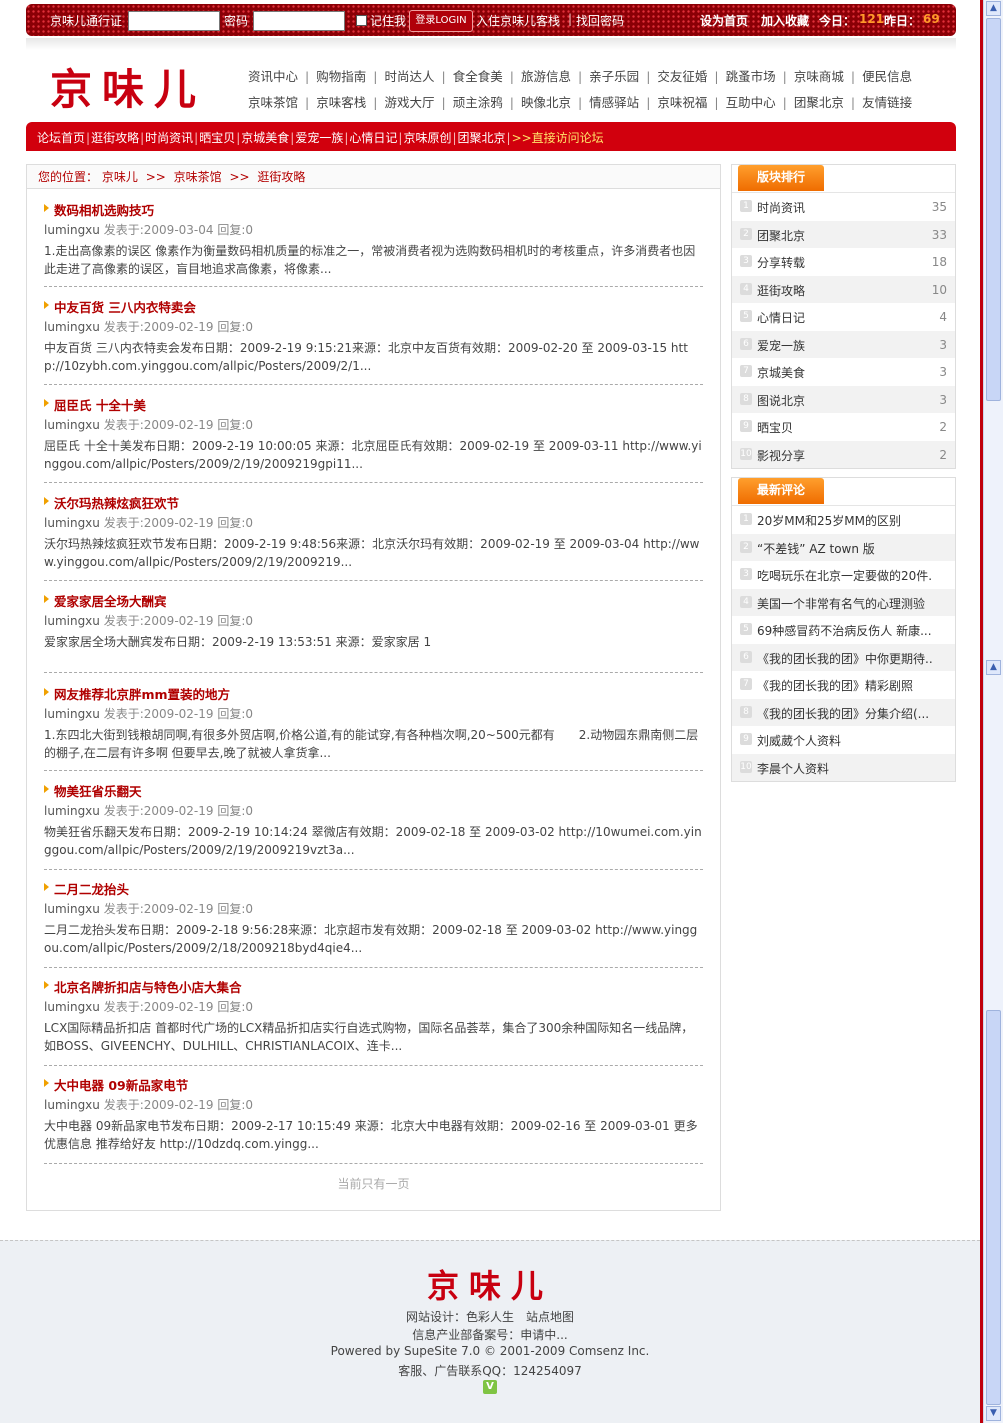  What do you see at coordinates (373, 138) in the screenshot?
I see `forum-link: 心情日记` at bounding box center [373, 138].